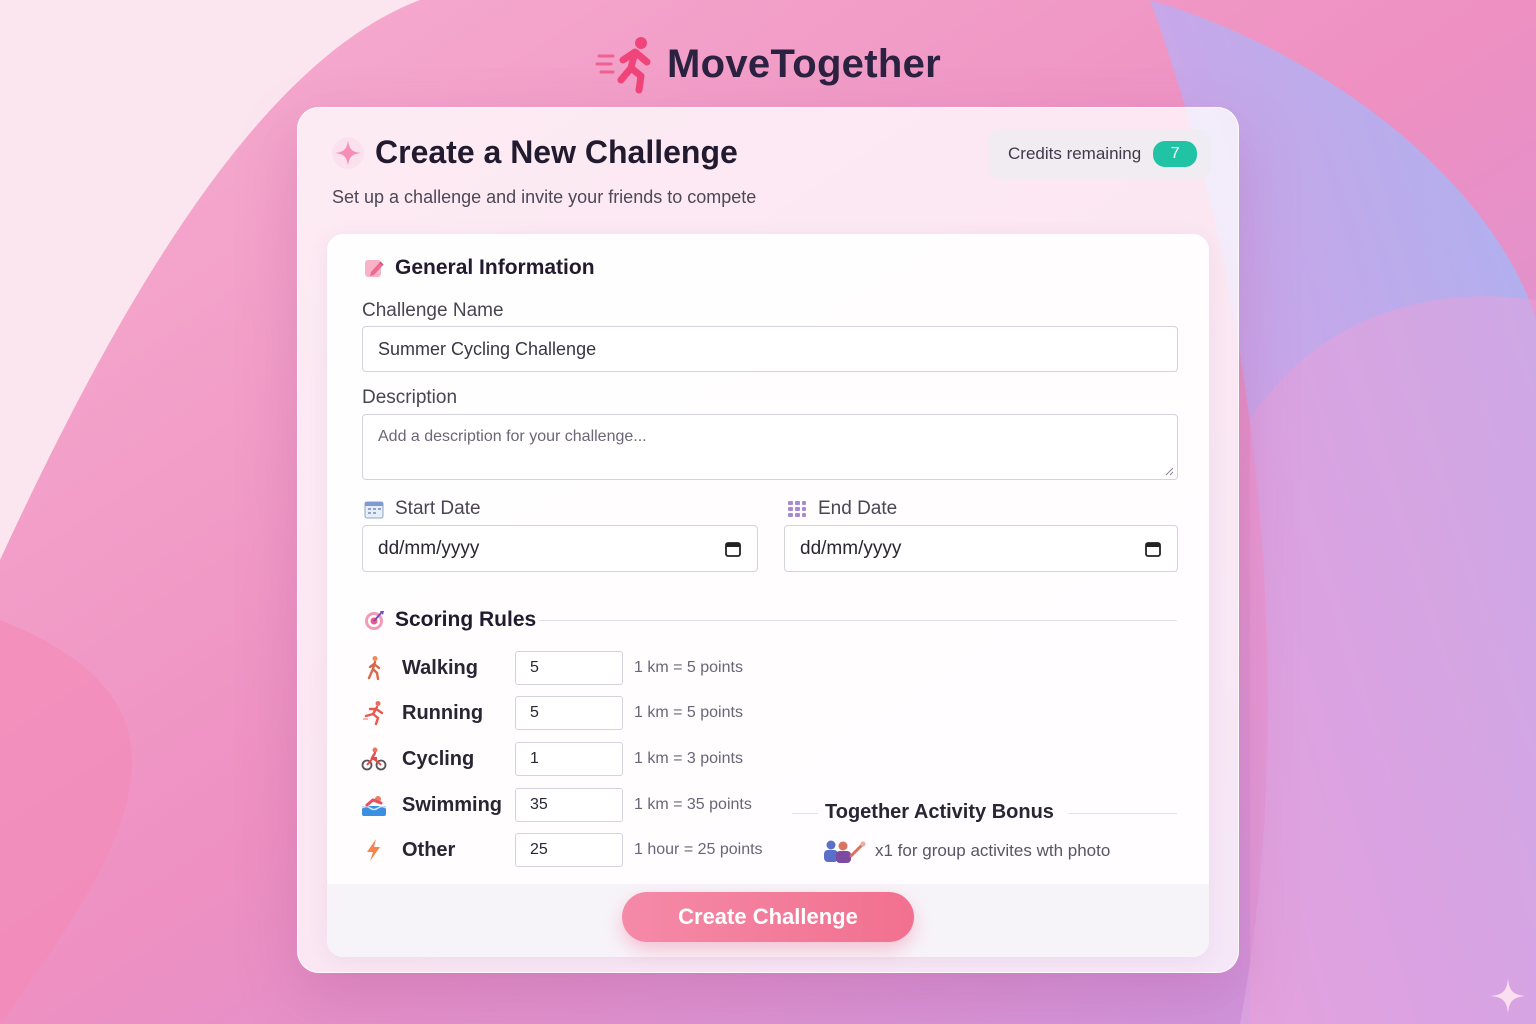 The height and width of the screenshot is (1024, 1536). I want to click on credits-indicator: Credits remaining 7, so click(1100, 154).